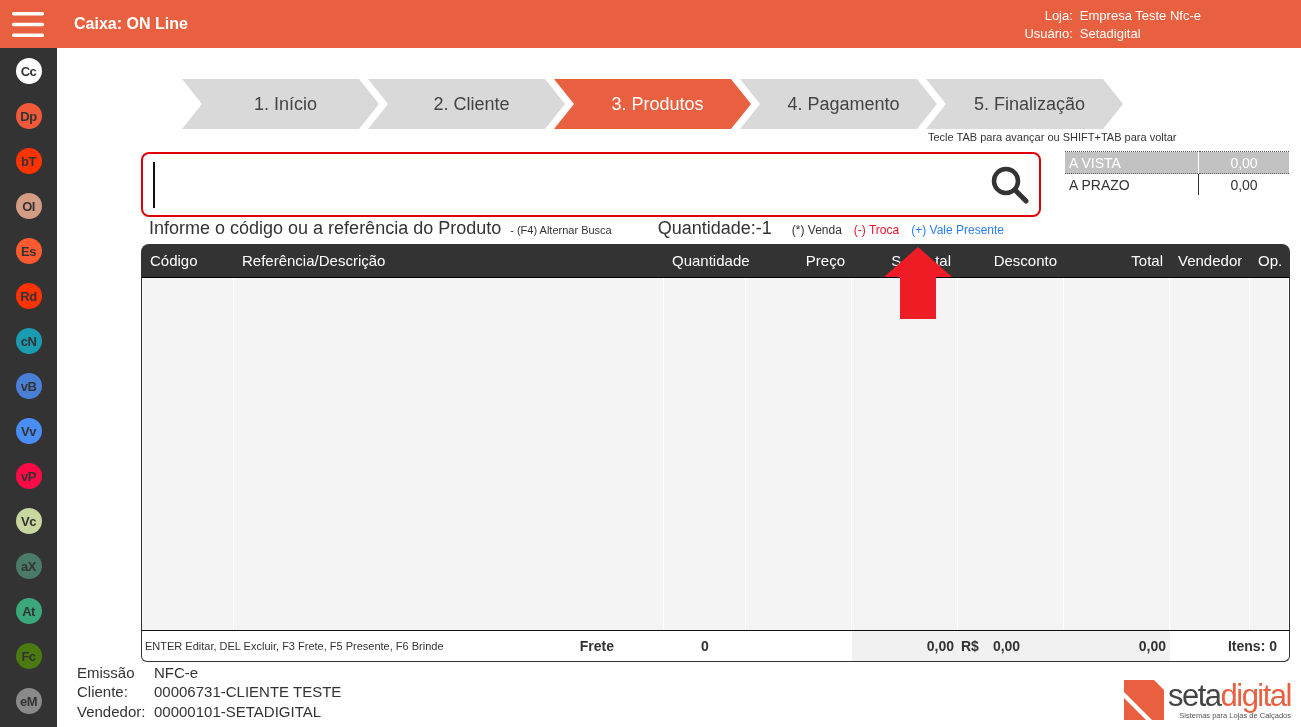 Image resolution: width=1301 pixels, height=727 pixels. What do you see at coordinates (876, 230) in the screenshot?
I see `legend-label: (-) Troca` at bounding box center [876, 230].